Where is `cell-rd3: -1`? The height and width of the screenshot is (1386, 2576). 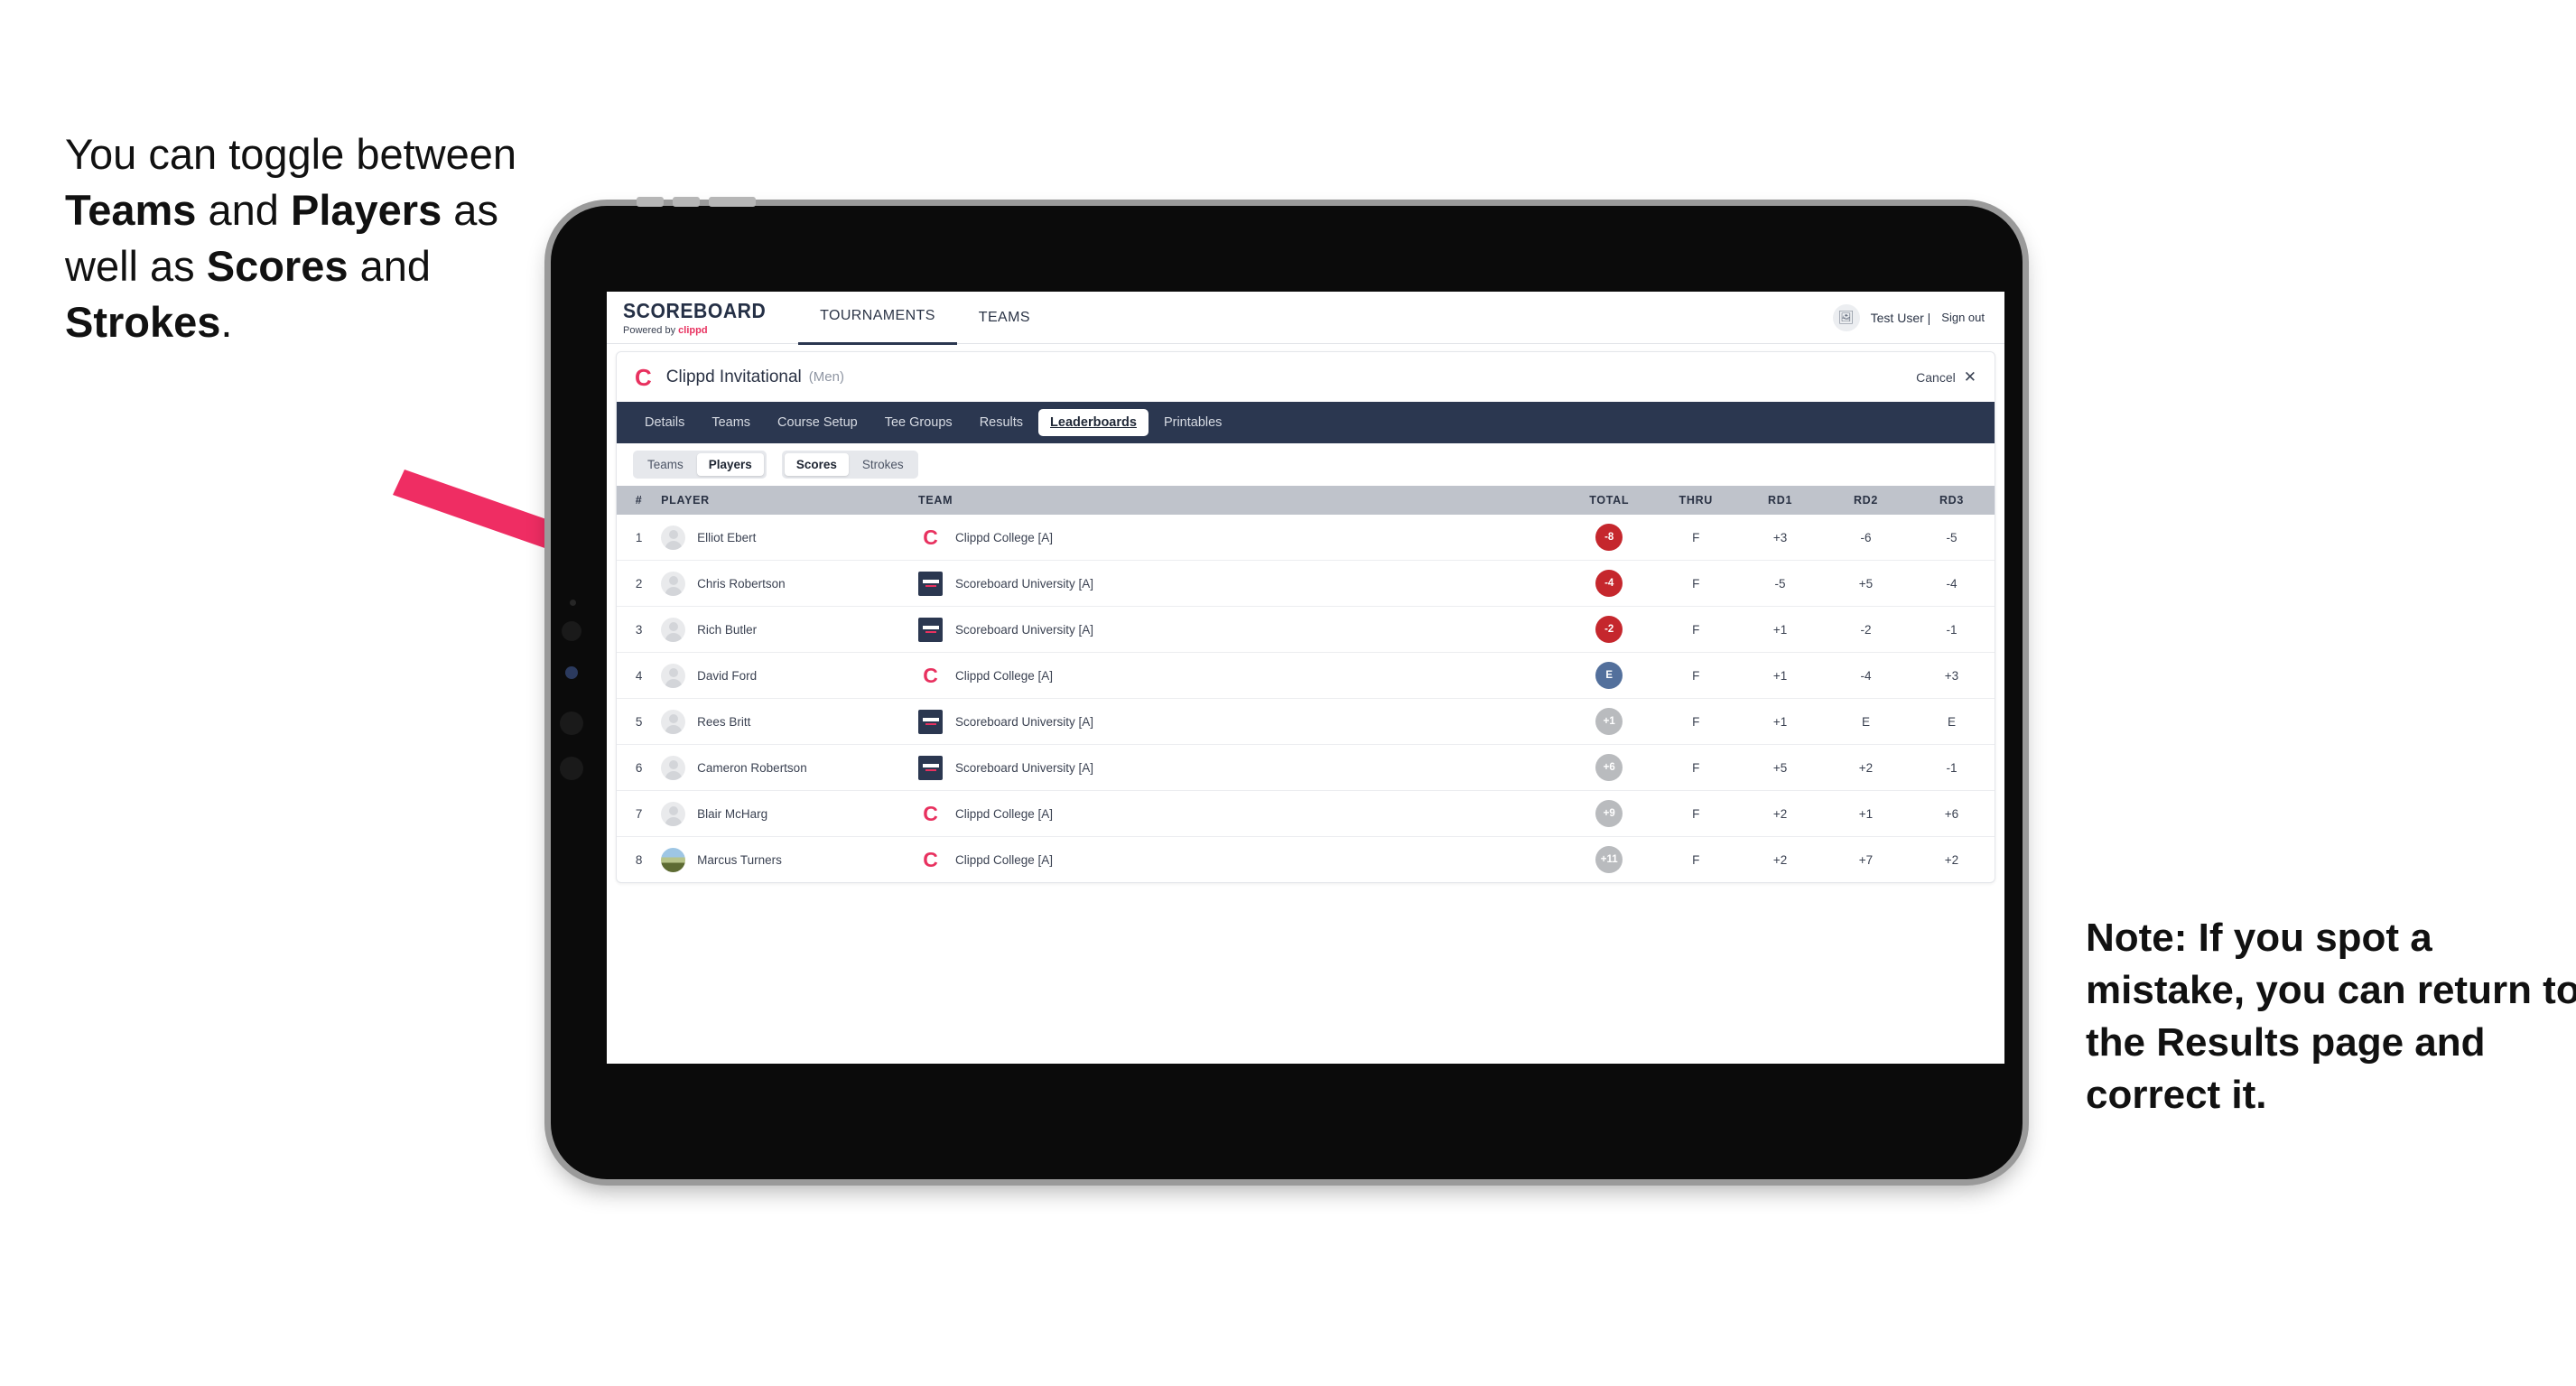 cell-rd3: -1 is located at coordinates (1951, 767).